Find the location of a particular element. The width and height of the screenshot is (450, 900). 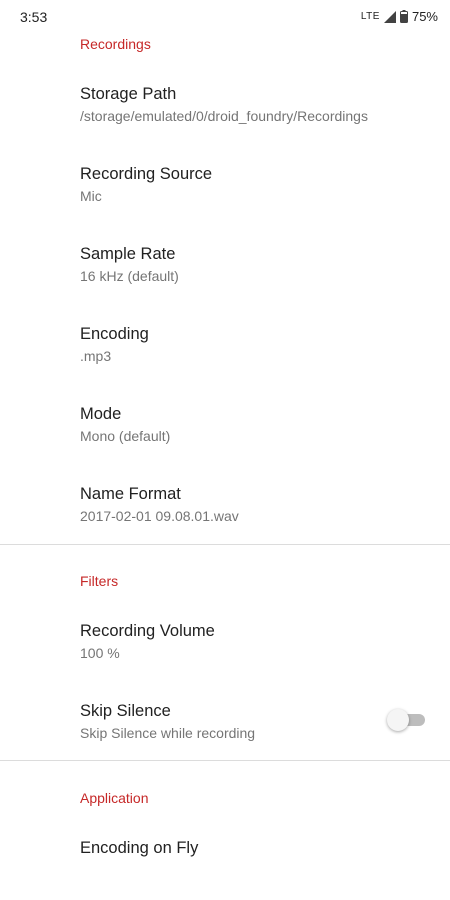

pref-summary: Skip Silence while recording is located at coordinates (168, 733).